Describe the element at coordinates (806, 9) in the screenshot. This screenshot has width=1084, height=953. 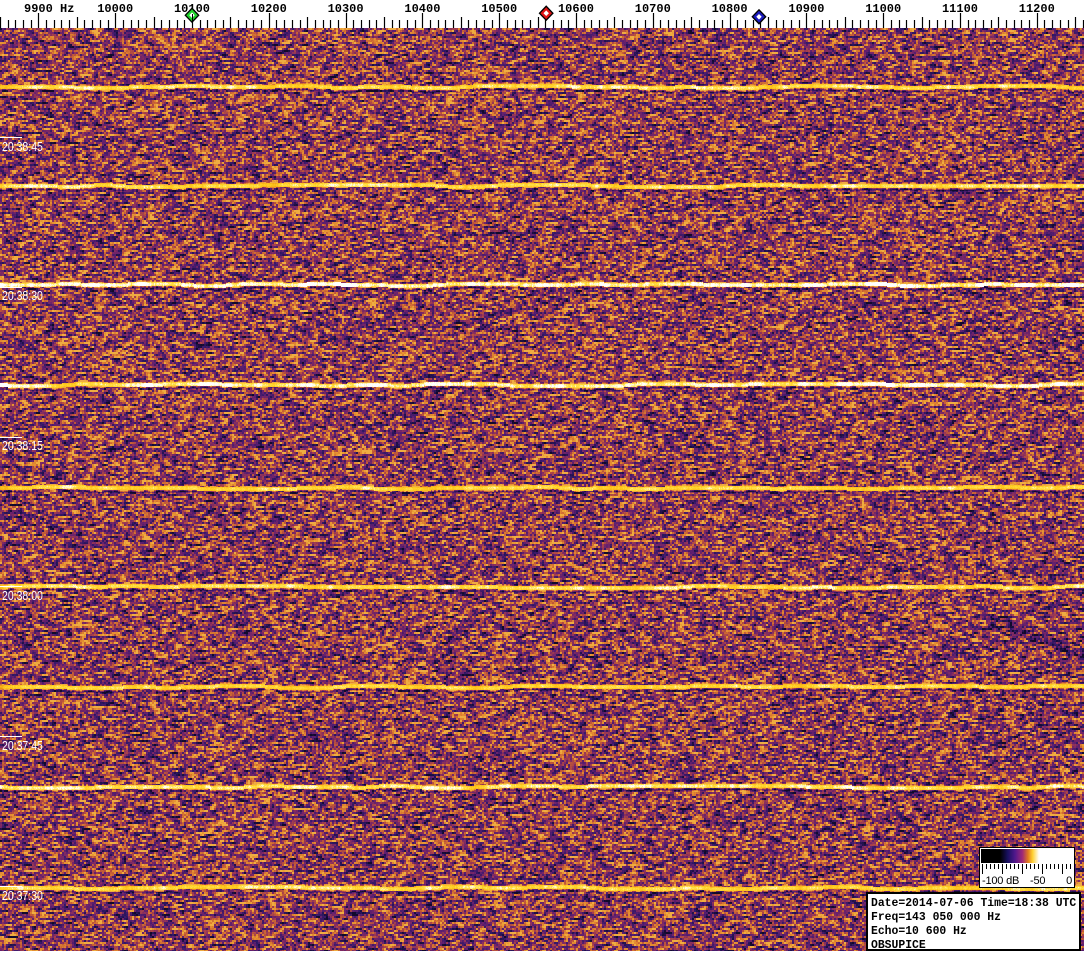
I see `svg-text: 10900` at that location.